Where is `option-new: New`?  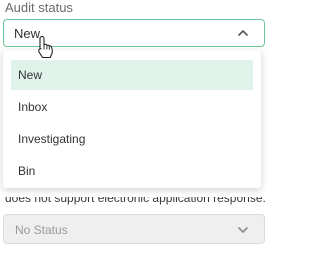 option-new: New is located at coordinates (132, 75).